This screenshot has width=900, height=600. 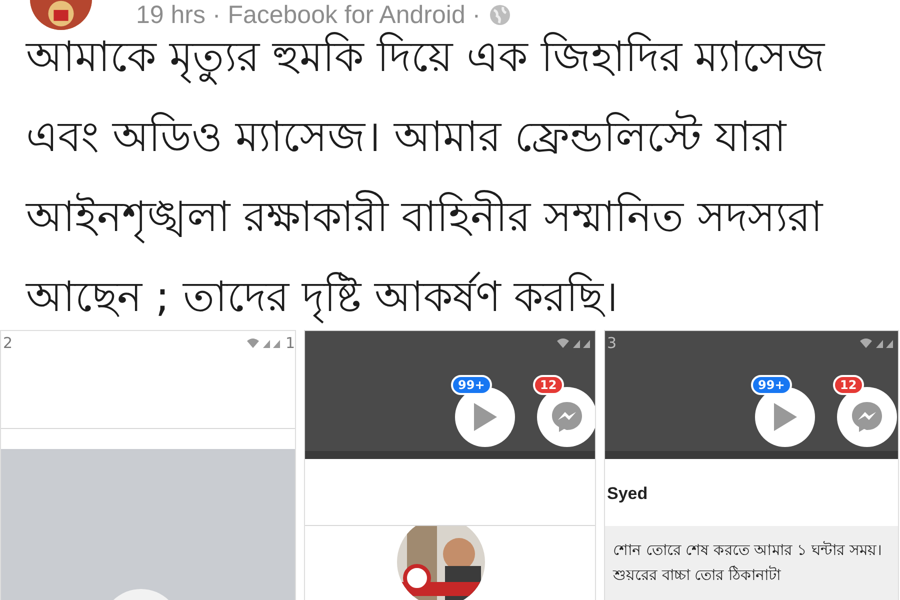 I want to click on sender-name: Syed, so click(x=628, y=494).